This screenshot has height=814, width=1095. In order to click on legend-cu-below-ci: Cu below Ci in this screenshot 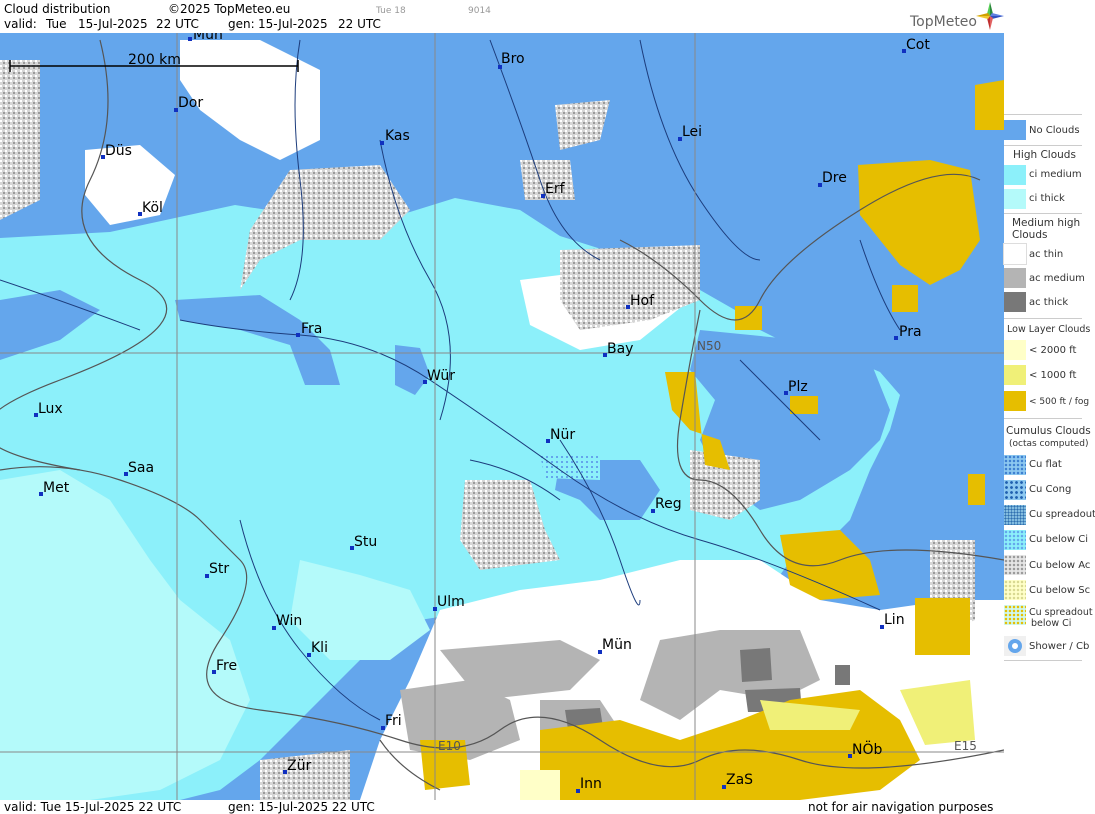, I will do `click(1059, 539)`.